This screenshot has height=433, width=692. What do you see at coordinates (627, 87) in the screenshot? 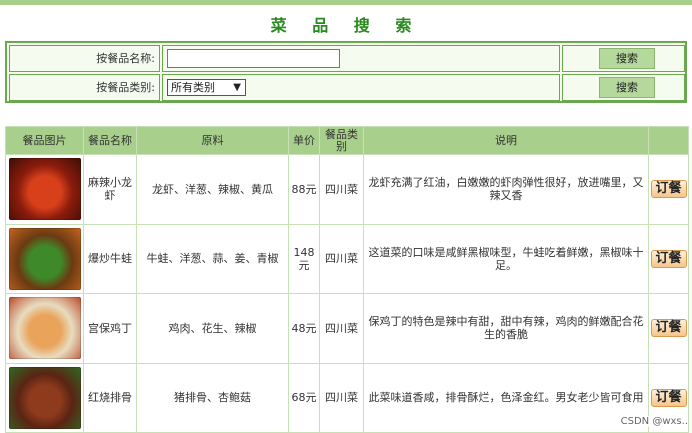
I see `search-by-category-button: 搜索` at bounding box center [627, 87].